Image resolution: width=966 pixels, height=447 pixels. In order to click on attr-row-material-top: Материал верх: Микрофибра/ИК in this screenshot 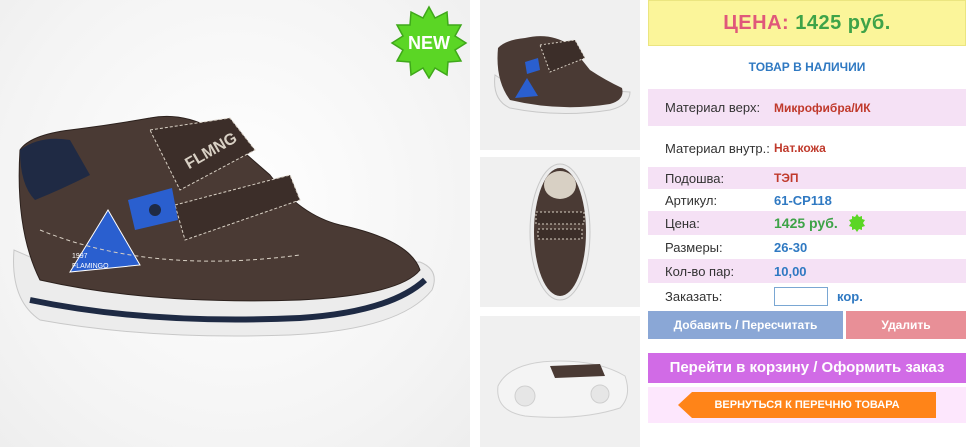, I will do `click(807, 107)`.